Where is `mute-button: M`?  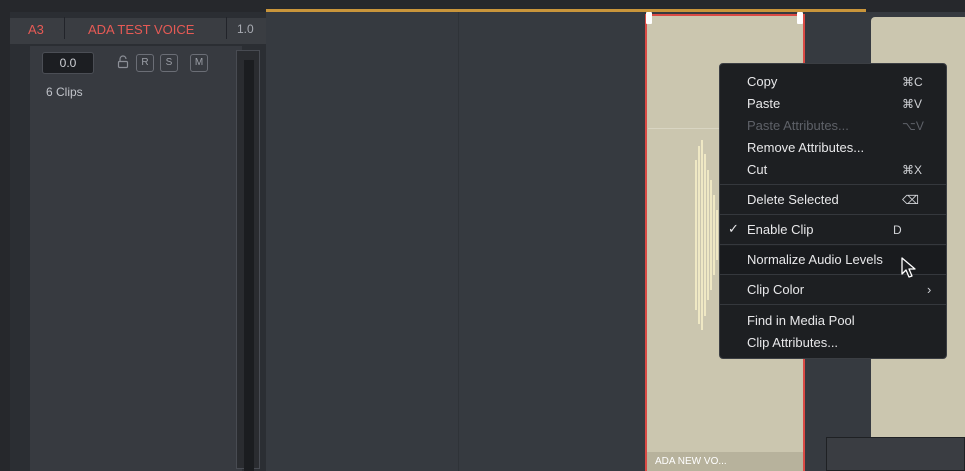
mute-button: M is located at coordinates (199, 63).